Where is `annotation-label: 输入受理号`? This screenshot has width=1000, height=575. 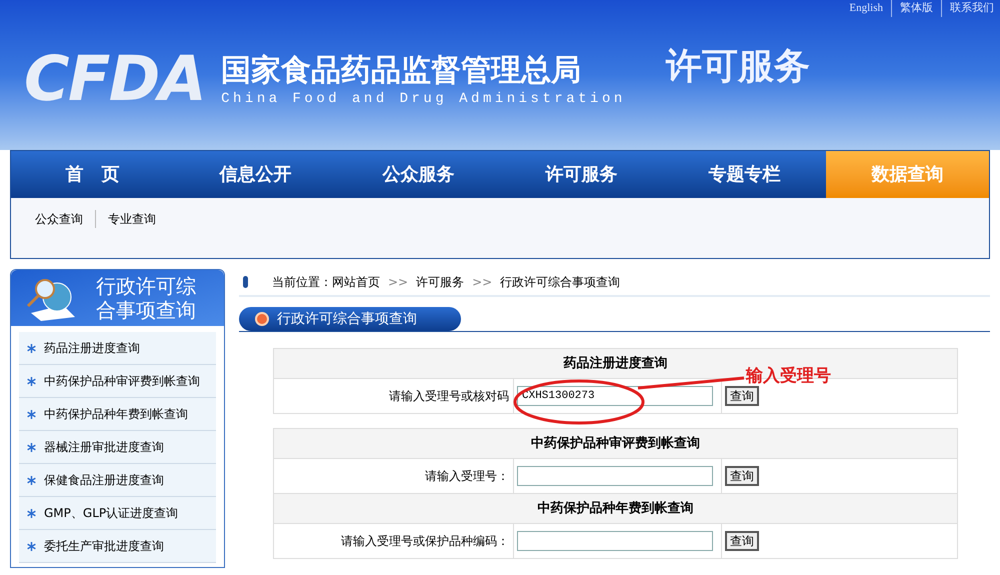 annotation-label: 输入受理号 is located at coordinates (788, 376).